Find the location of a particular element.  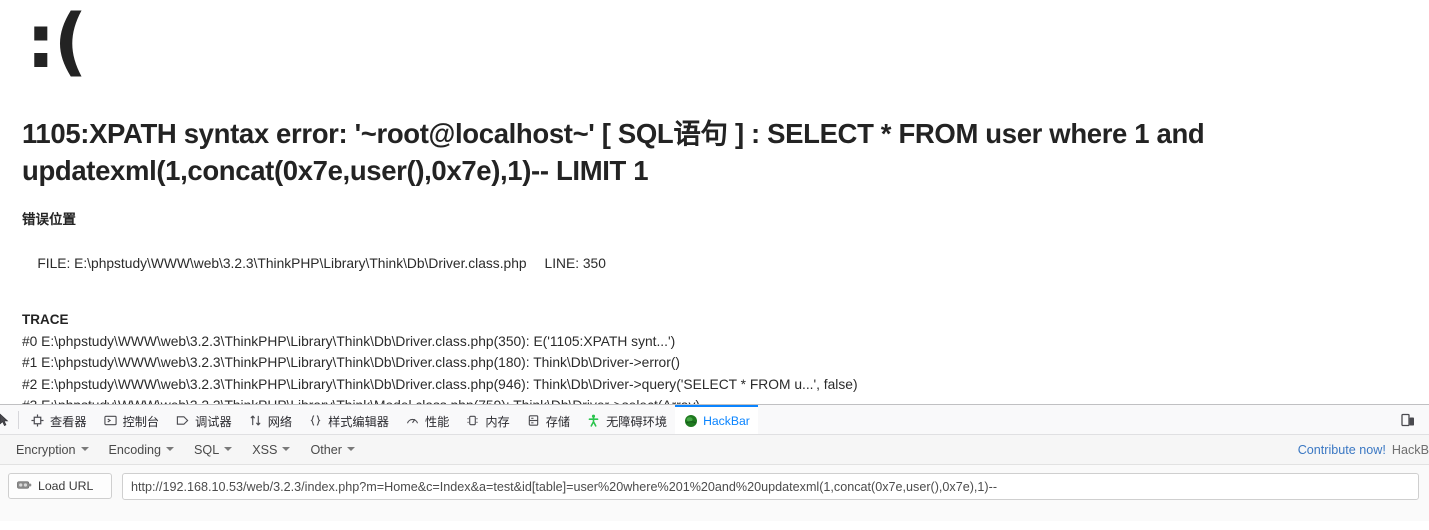

tab-memory: 内存 is located at coordinates (487, 419).